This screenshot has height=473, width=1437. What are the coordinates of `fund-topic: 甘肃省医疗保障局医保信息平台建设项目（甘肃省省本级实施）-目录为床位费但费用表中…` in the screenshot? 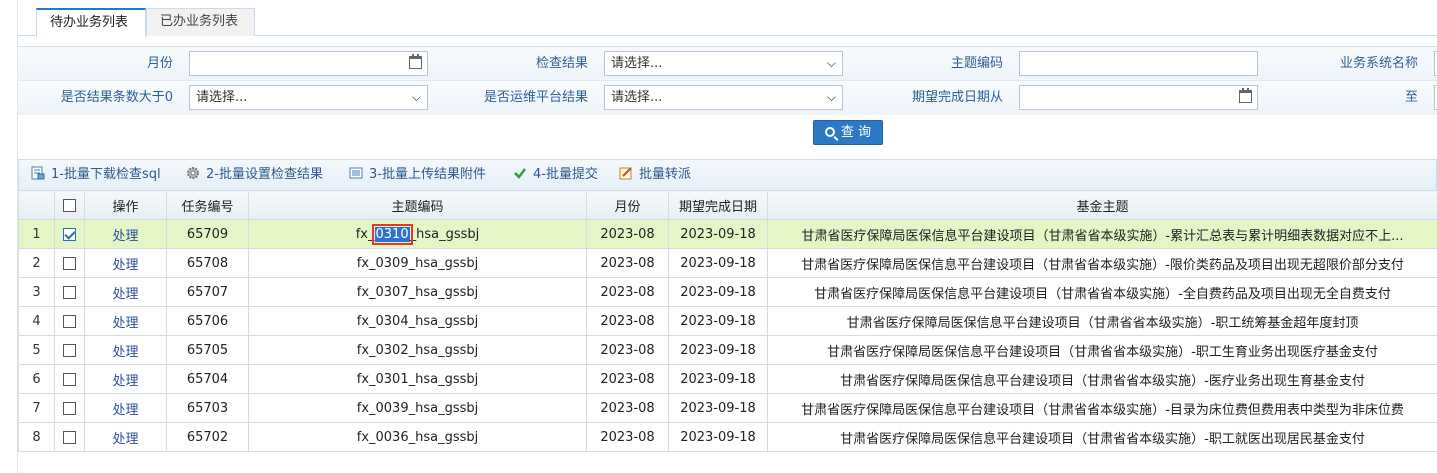 It's located at (1102, 408).